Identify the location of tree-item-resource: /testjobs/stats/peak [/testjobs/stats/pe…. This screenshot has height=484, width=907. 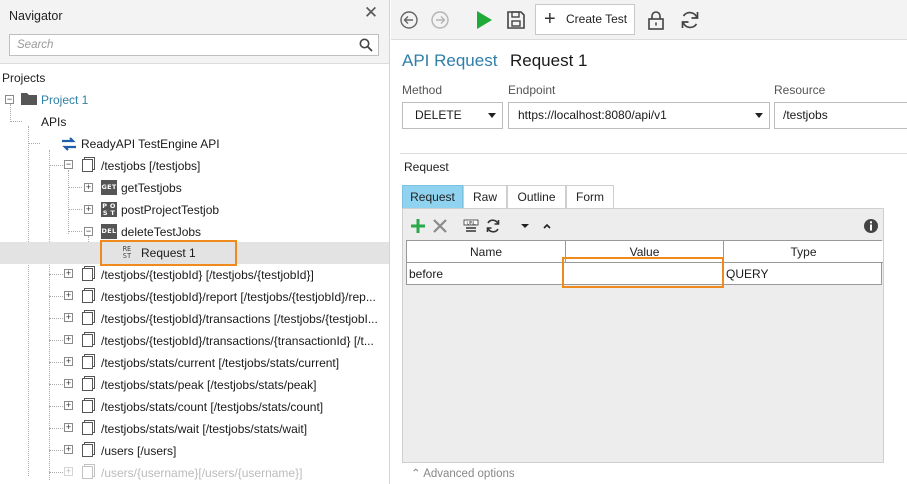
(208, 385).